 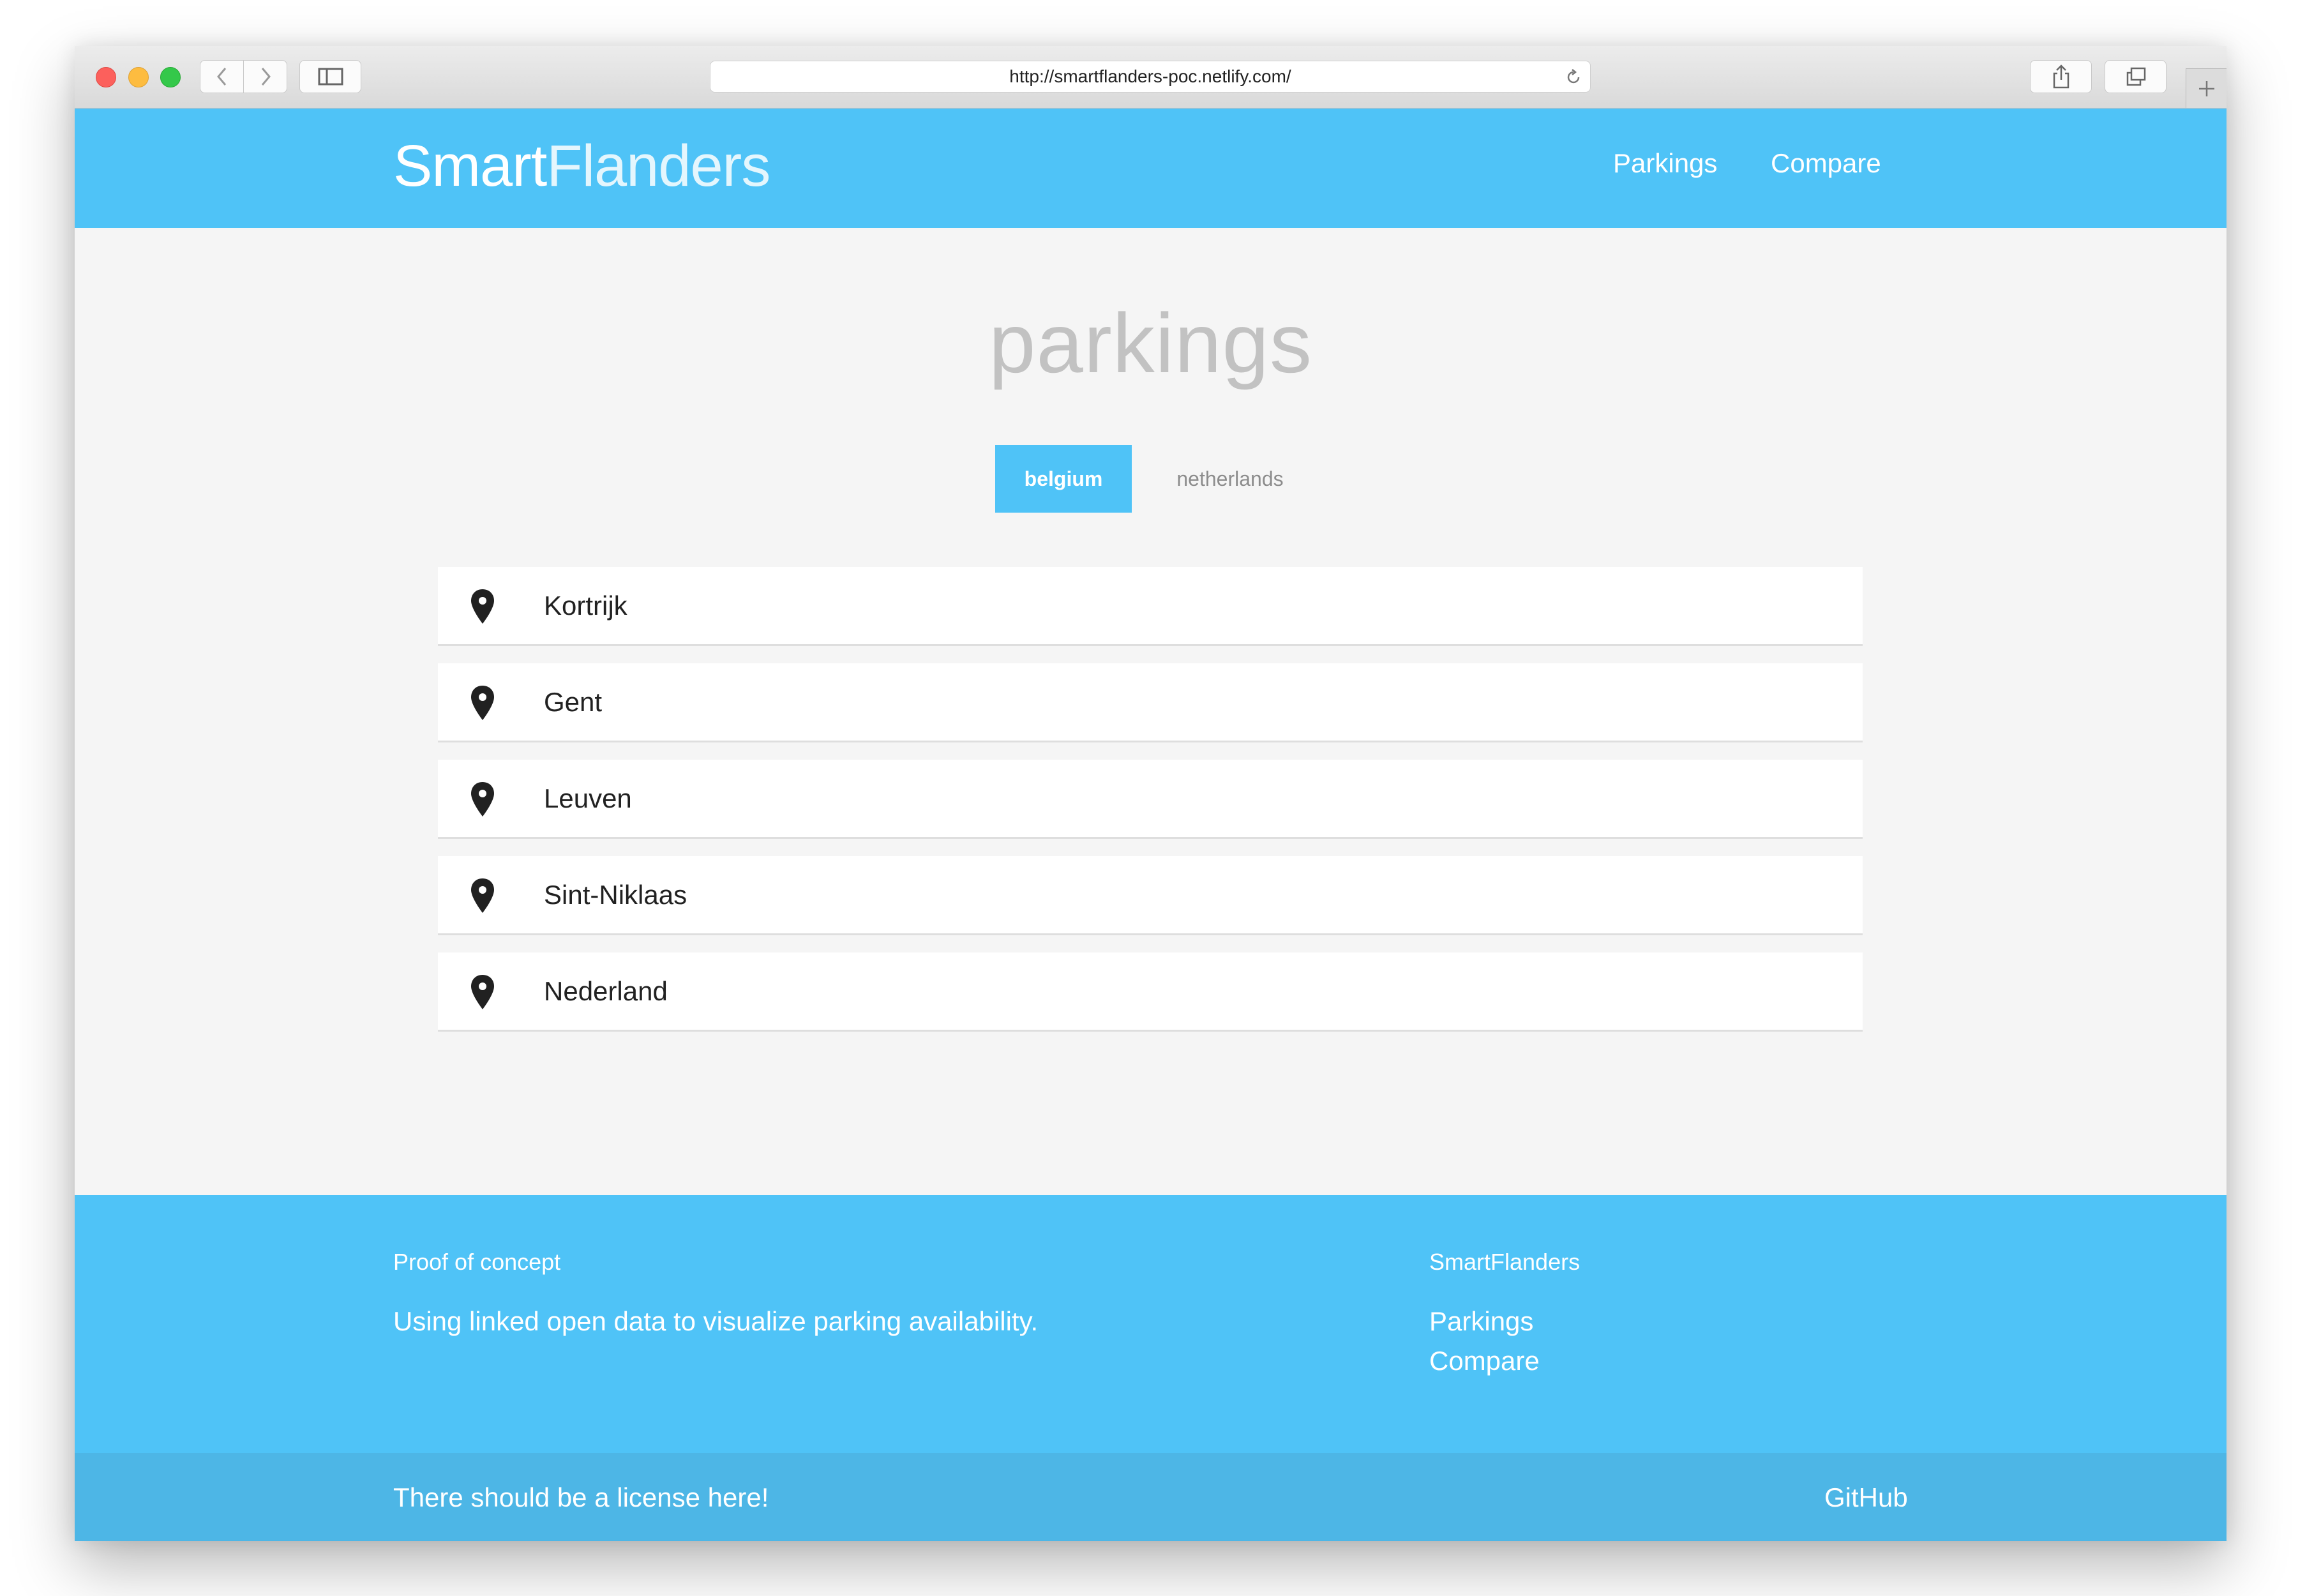 I want to click on brand-part-flanders: Flanders, so click(x=658, y=166).